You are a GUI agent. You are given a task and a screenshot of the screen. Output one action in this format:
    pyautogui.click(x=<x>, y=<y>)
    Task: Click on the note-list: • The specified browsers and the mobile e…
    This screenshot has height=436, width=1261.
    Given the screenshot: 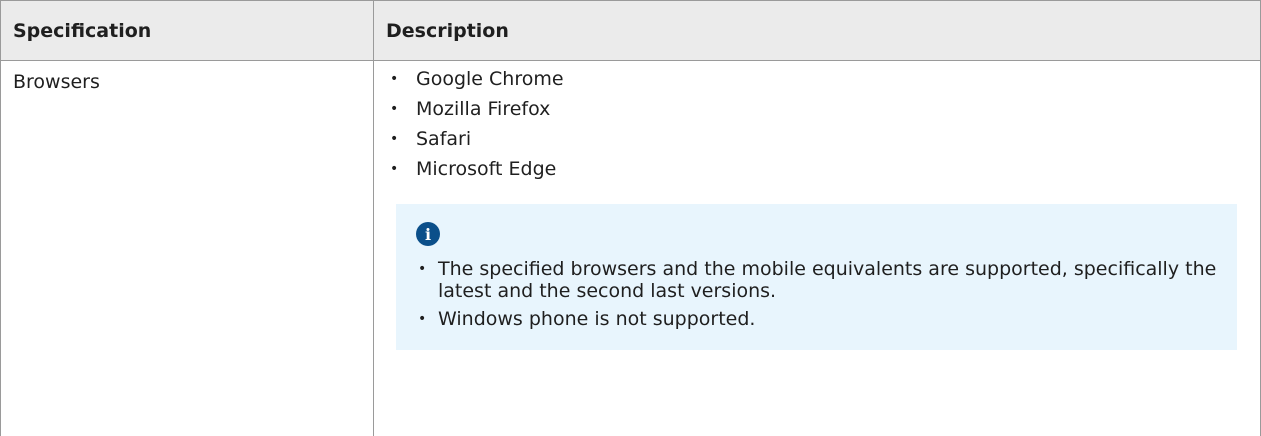 What is the action you would take?
    pyautogui.click(x=816, y=294)
    